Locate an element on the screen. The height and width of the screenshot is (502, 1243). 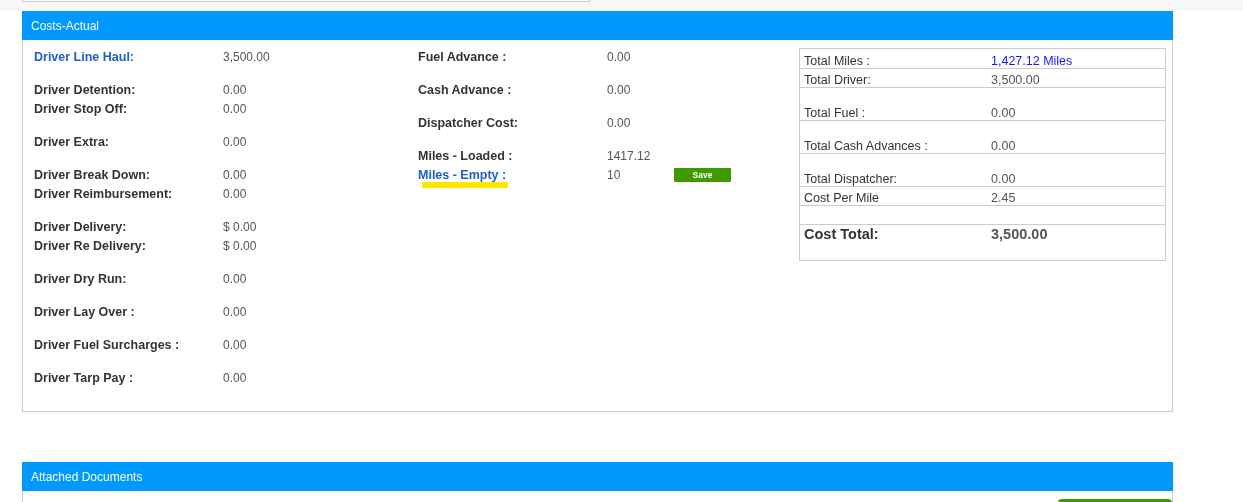
total-label: Cost Total: is located at coordinates (842, 234).